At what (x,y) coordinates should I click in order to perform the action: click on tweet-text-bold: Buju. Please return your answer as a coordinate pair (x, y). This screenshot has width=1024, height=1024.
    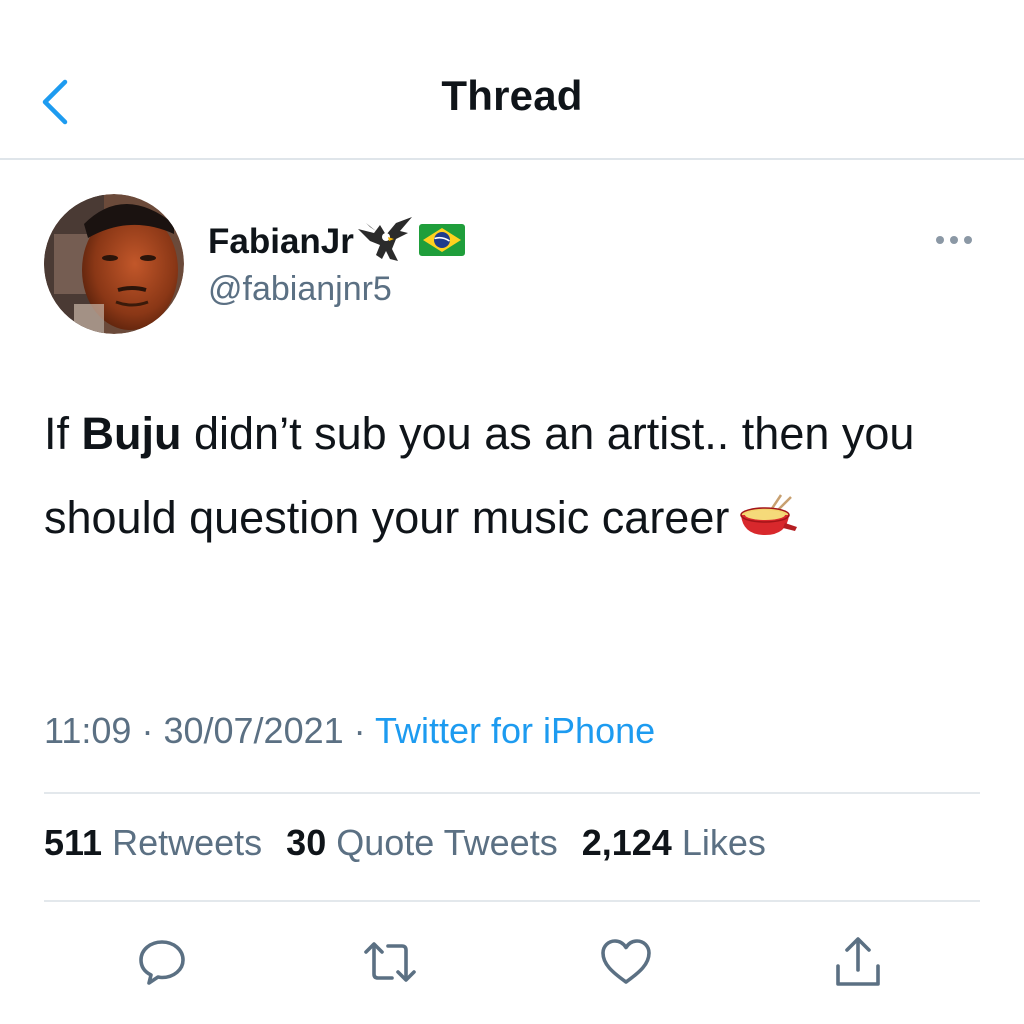
    Looking at the image, I should click on (131, 433).